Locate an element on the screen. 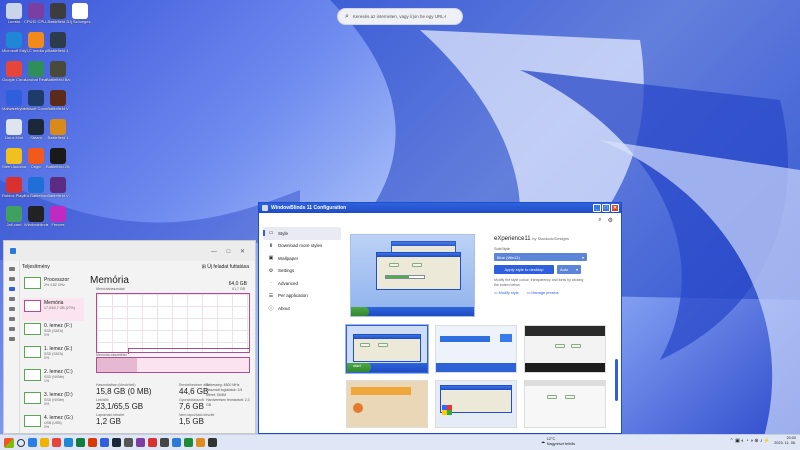 The image size is (800, 450). desktop-icon: Origin is located at coordinates (36, 159).